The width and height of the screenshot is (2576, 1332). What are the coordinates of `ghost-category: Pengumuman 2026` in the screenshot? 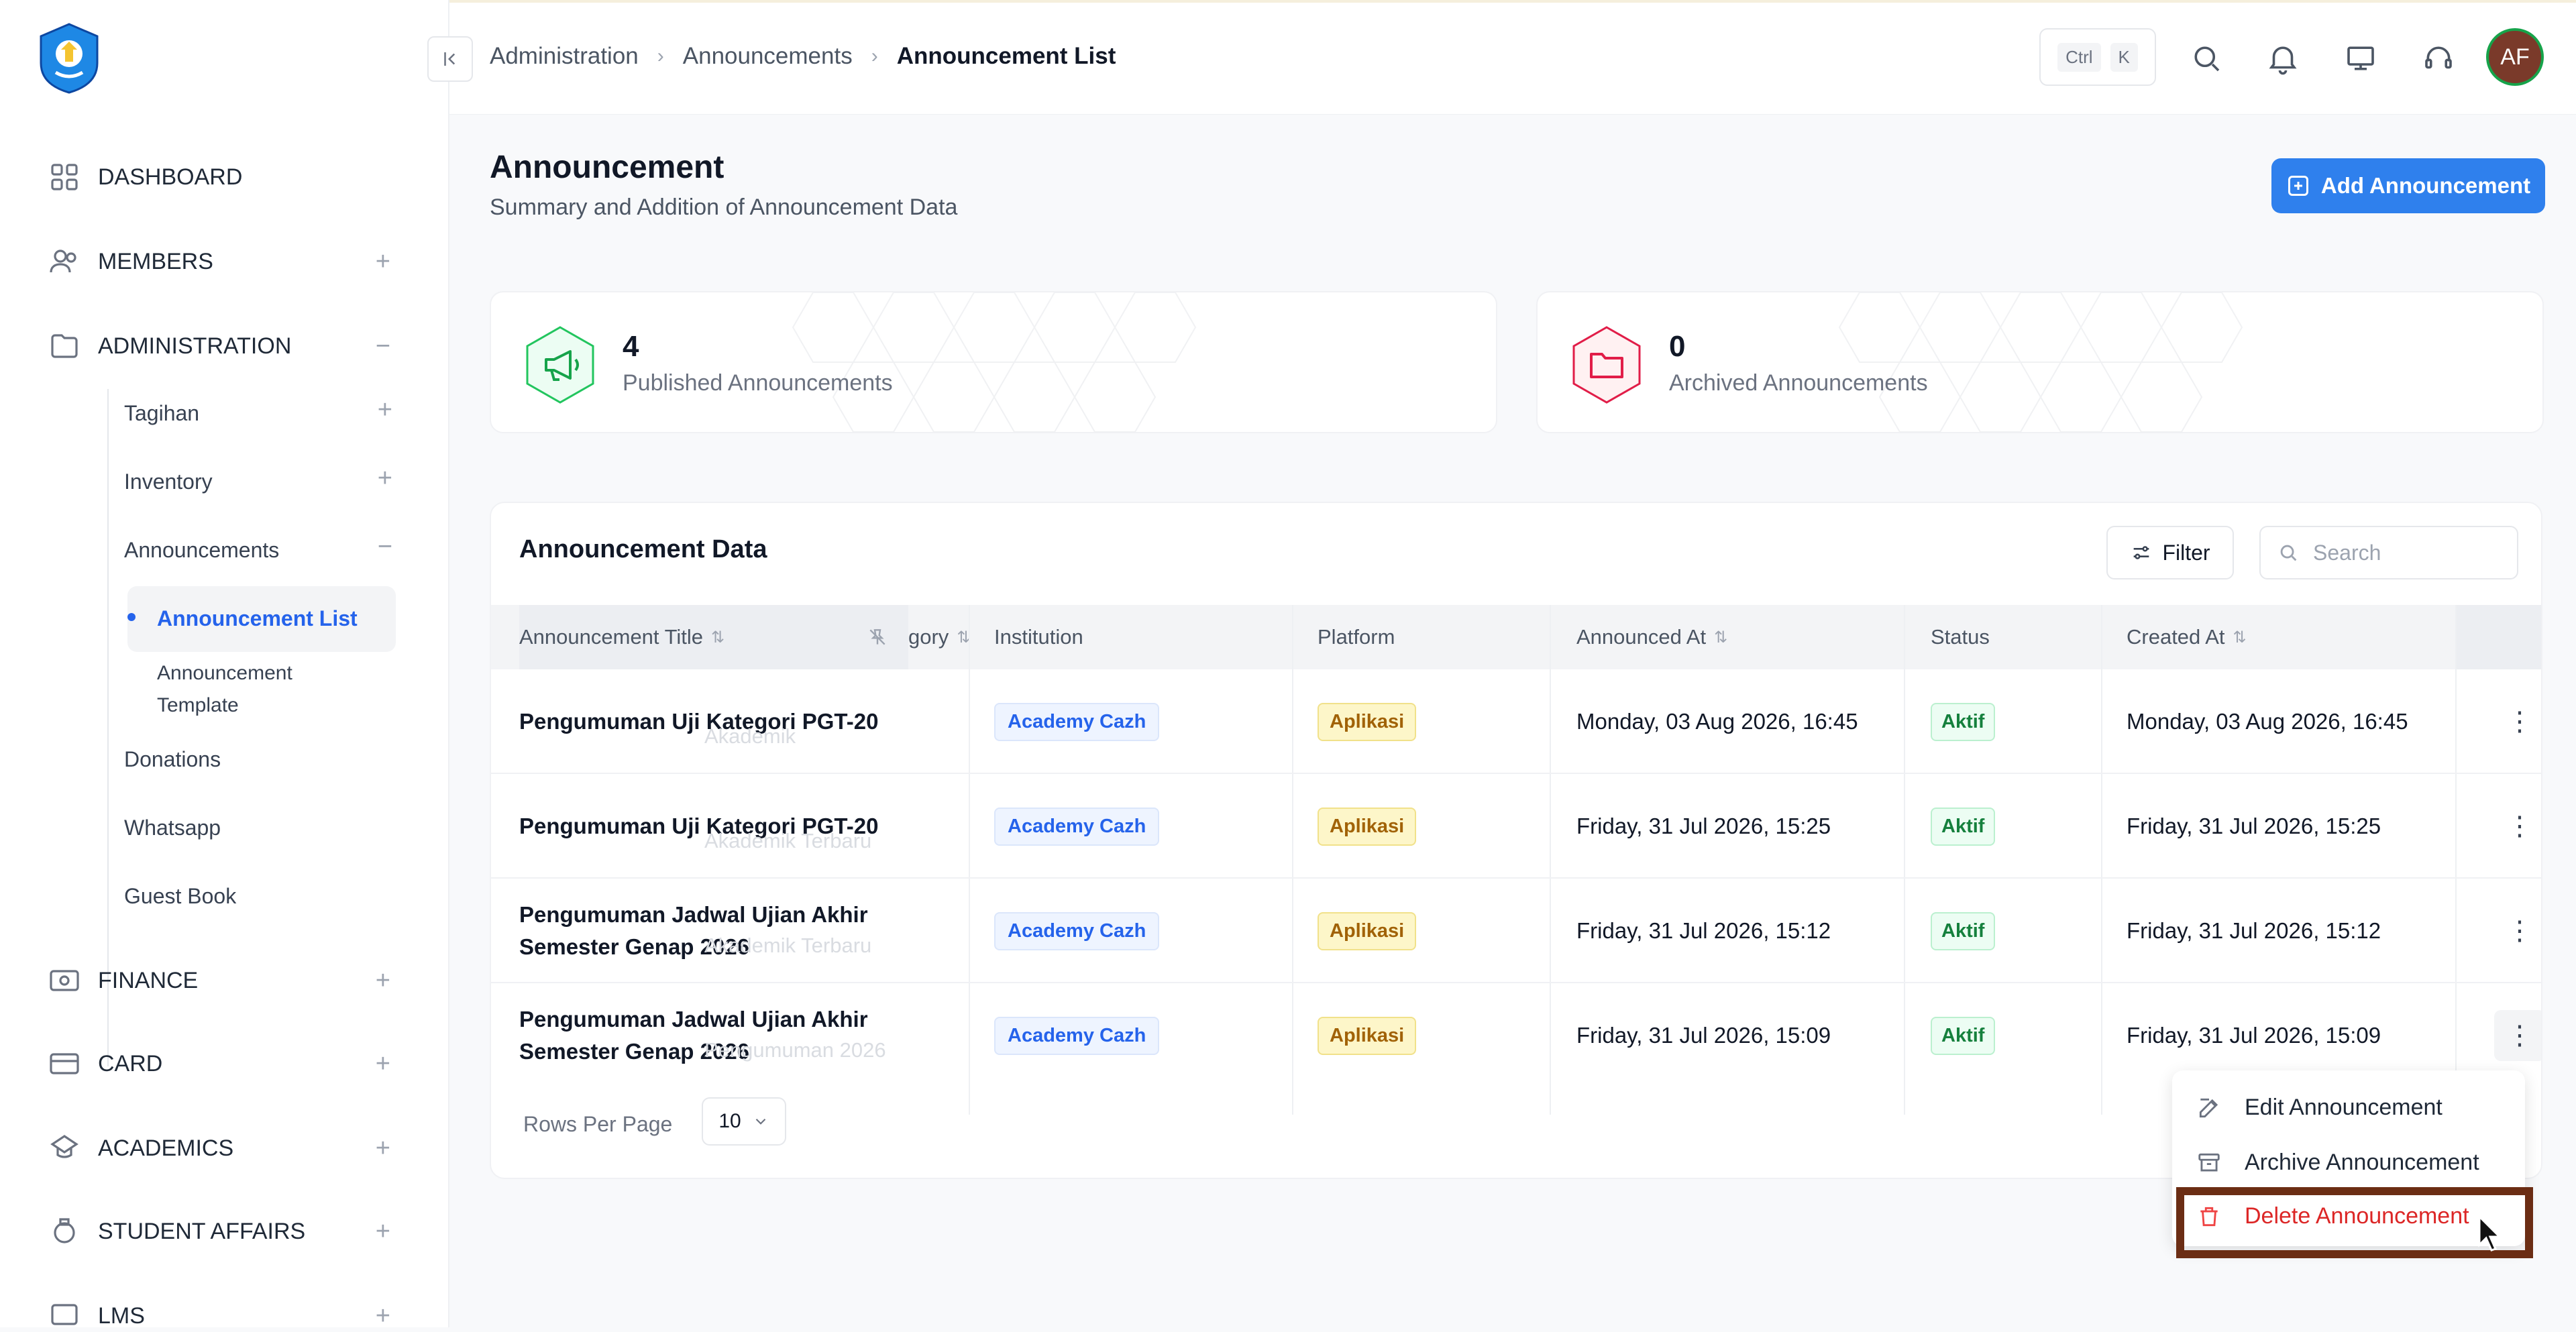 It's located at (795, 1050).